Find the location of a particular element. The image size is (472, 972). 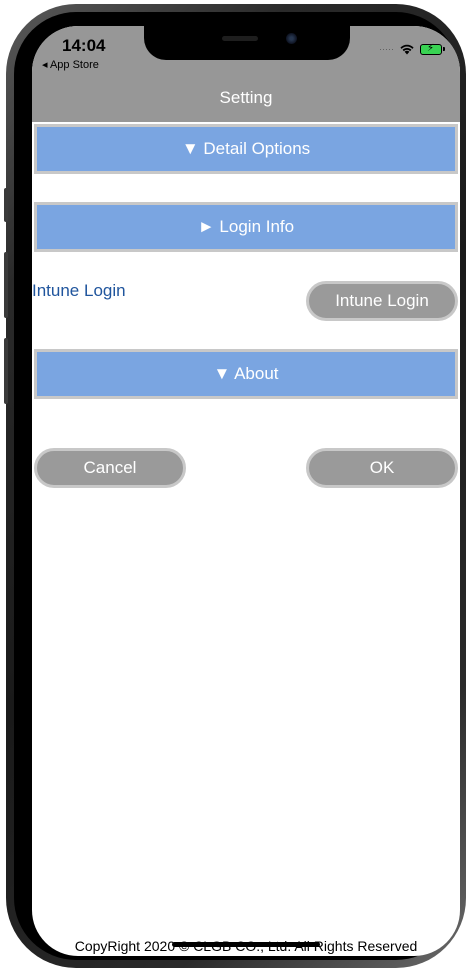

wifi-icon is located at coordinates (407, 49).